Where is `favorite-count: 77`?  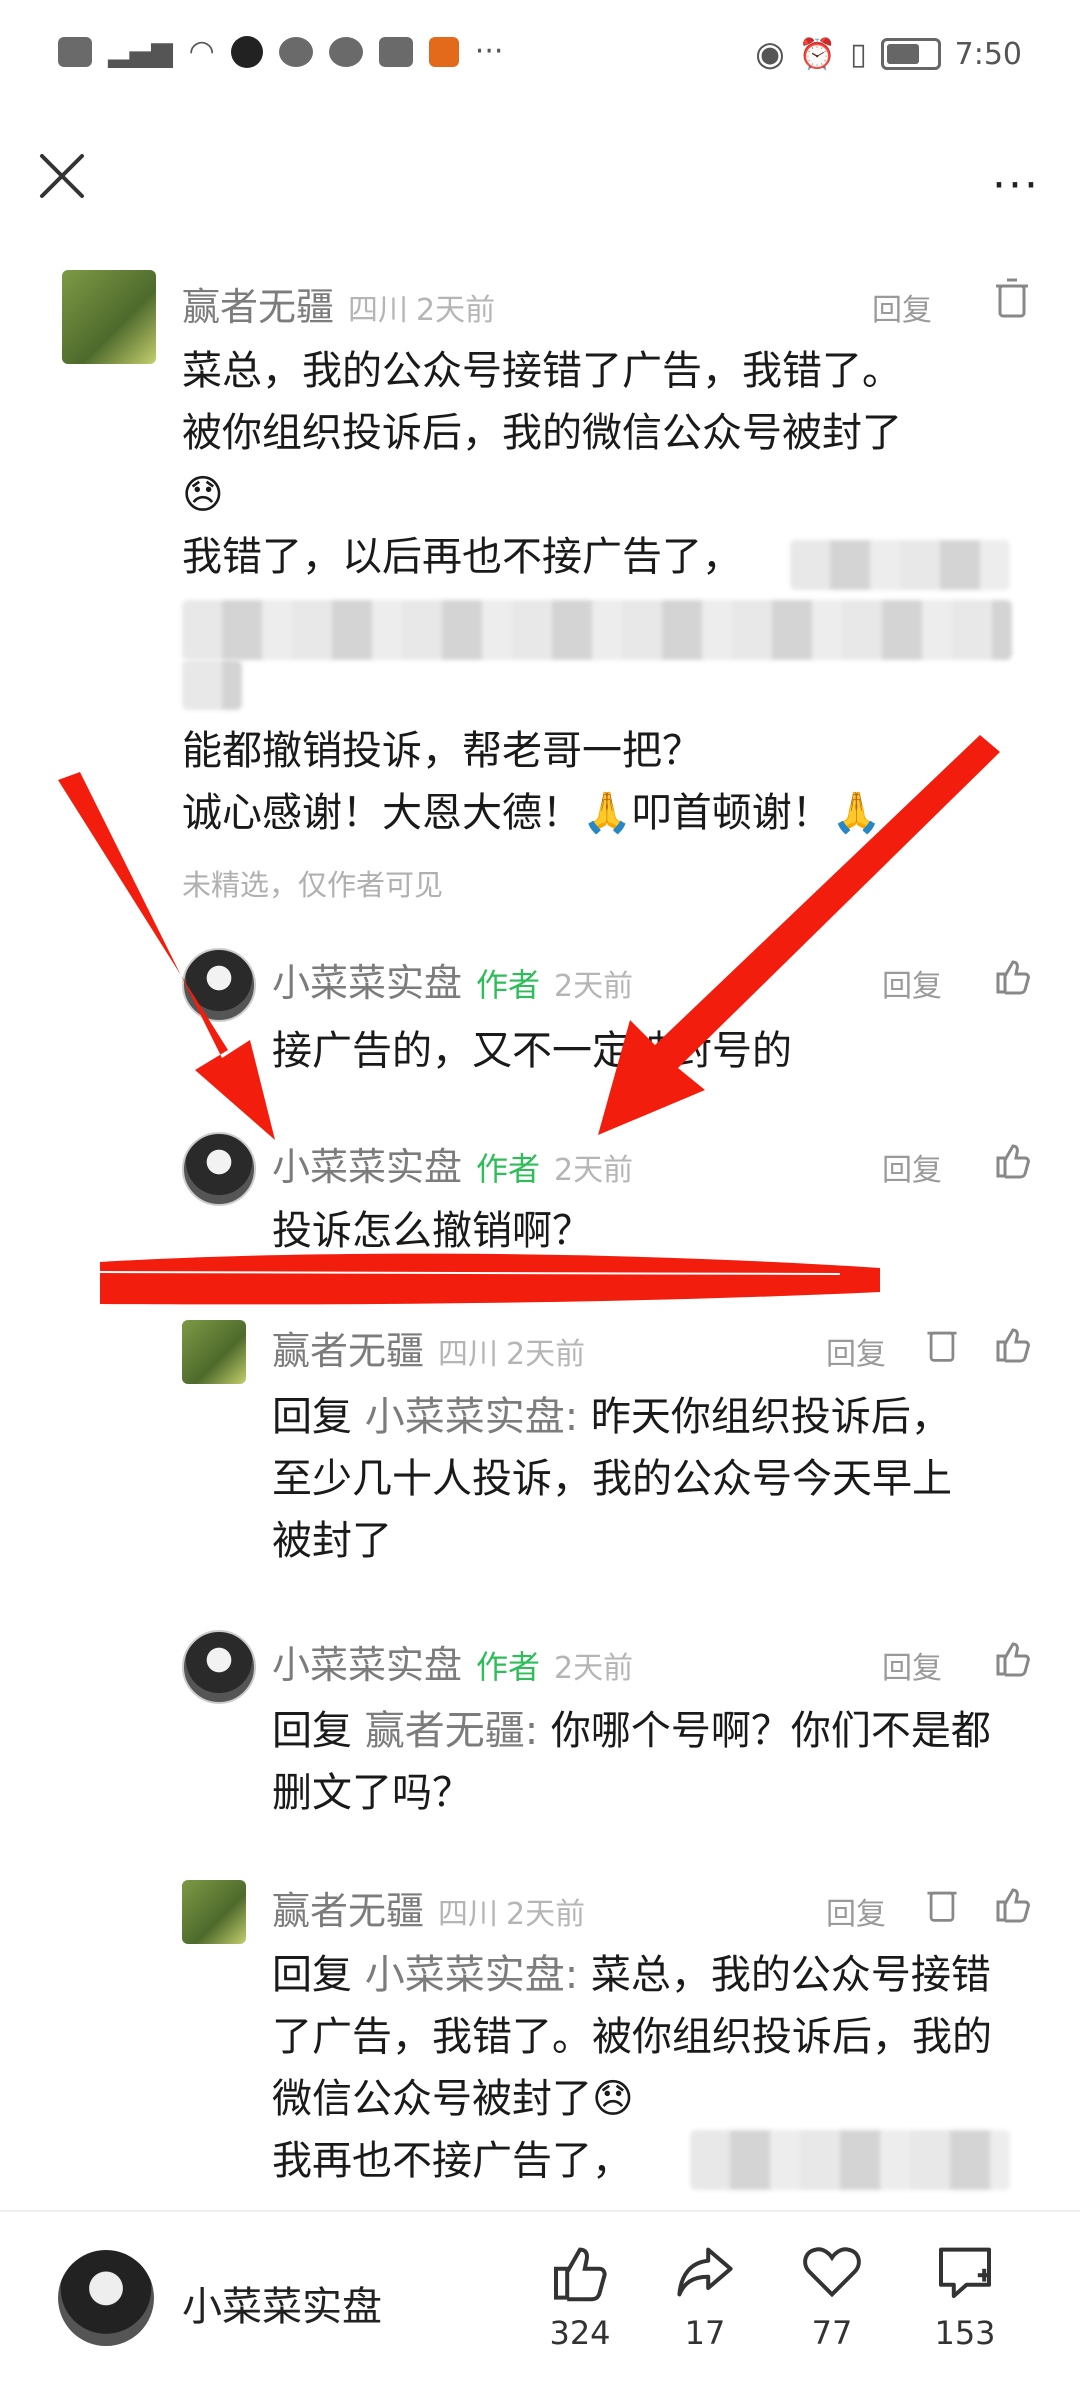 favorite-count: 77 is located at coordinates (832, 2333).